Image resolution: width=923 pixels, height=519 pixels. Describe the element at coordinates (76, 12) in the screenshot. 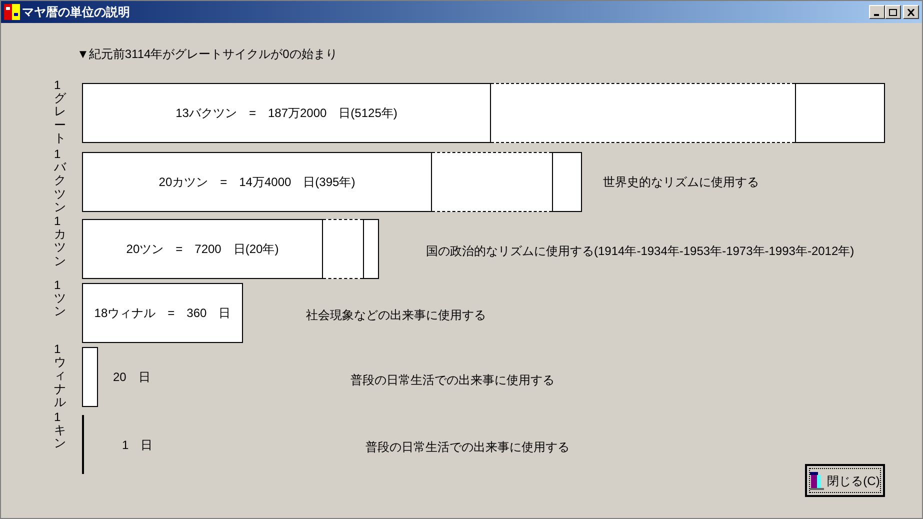

I see `window-title: マヤ暦の単位の説明` at that location.